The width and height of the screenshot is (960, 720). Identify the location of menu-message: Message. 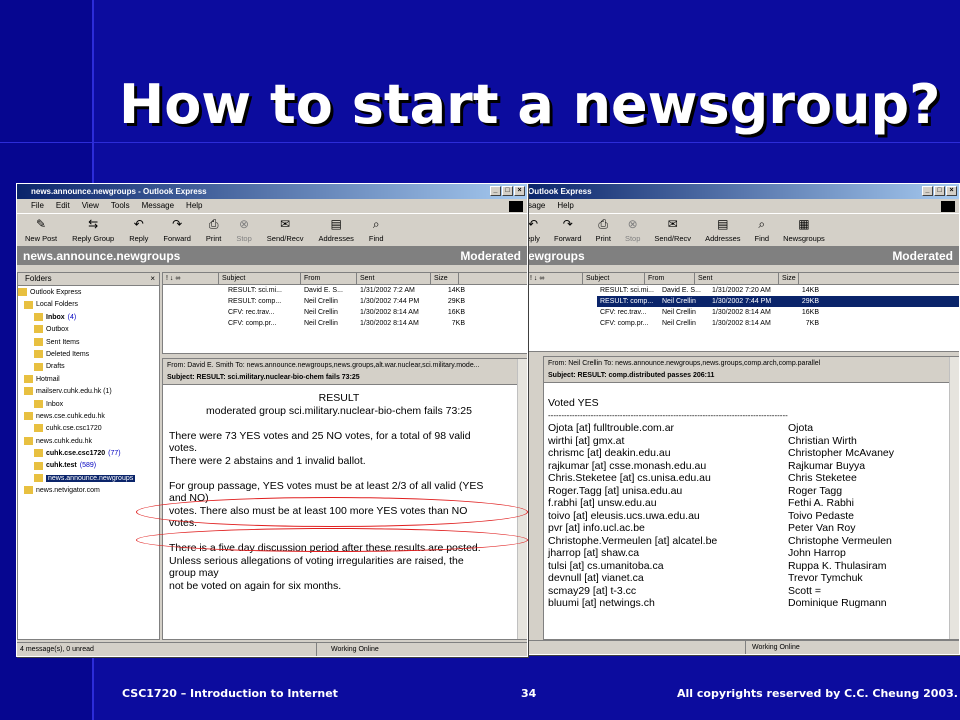
(158, 206).